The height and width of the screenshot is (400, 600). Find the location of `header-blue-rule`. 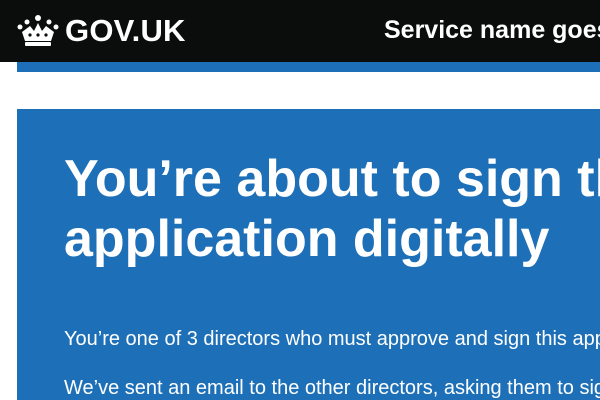

header-blue-rule is located at coordinates (308, 67).